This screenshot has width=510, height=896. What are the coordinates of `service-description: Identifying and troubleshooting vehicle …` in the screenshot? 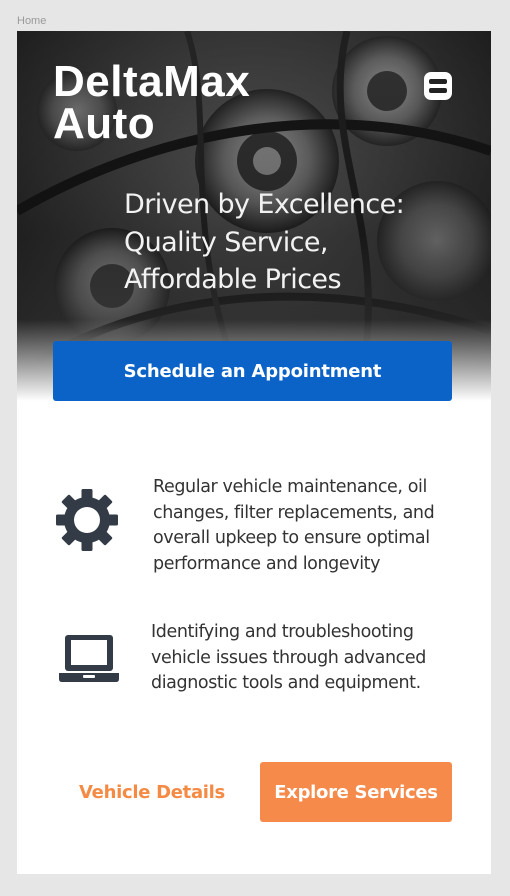 It's located at (311, 658).